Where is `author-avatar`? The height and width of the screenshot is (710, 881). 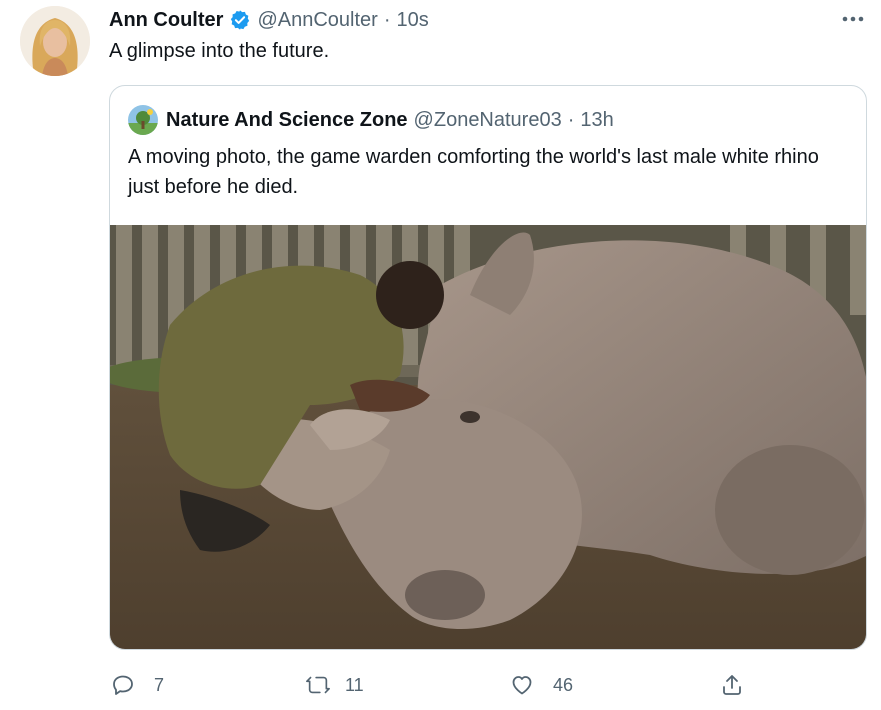 author-avatar is located at coordinates (55, 41).